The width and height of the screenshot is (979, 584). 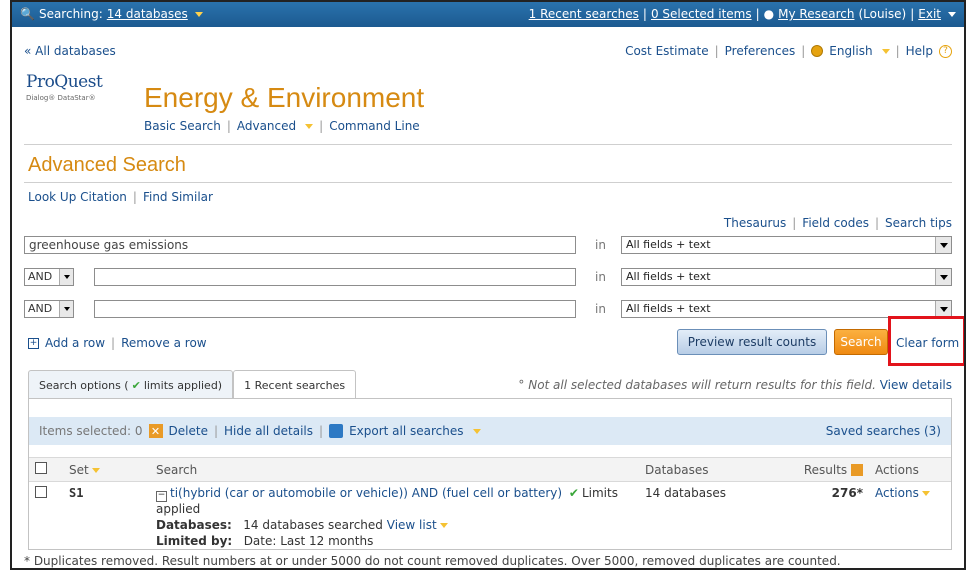 I want to click on search-button: Search, so click(x=861, y=342).